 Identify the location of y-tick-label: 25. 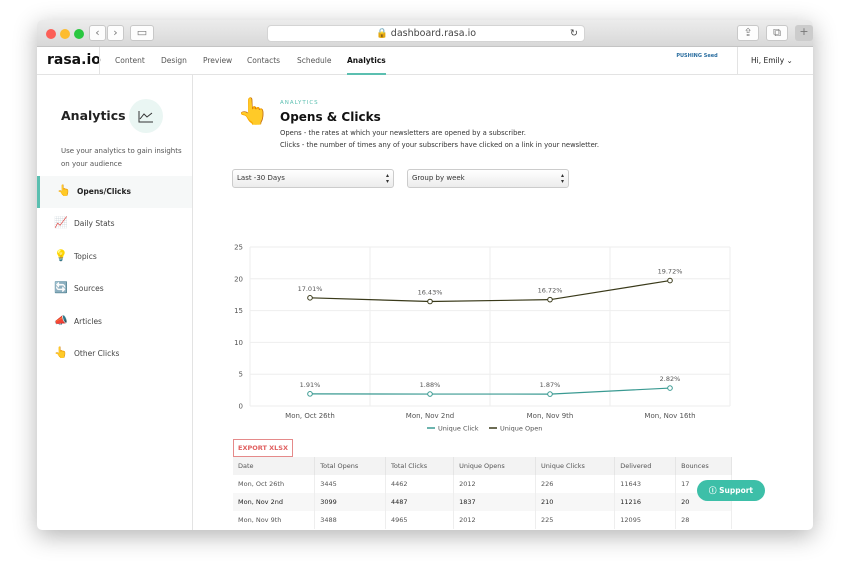
(238, 248).